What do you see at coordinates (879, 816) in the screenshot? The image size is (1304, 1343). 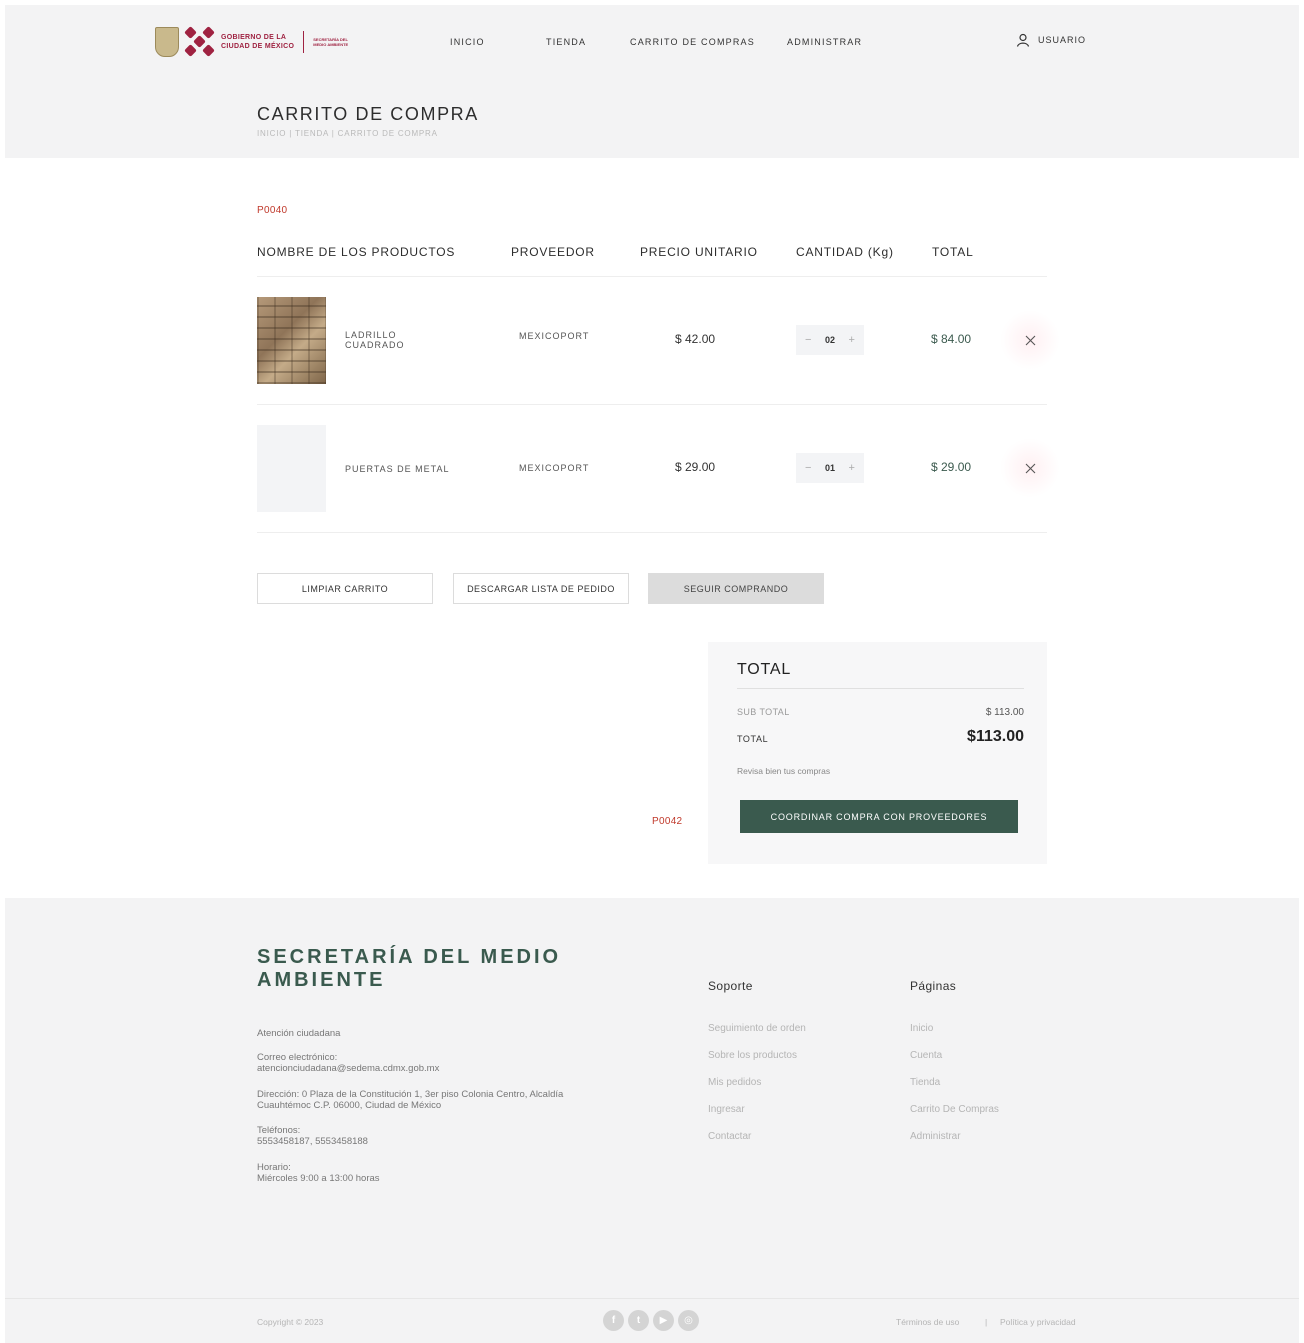 I see `coordinate-purchase-button: COORDINAR COMPRA CON PROVEEDORES` at bounding box center [879, 816].